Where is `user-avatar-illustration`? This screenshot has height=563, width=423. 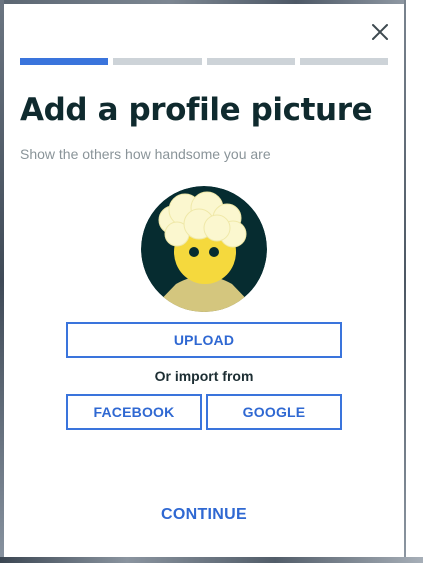
user-avatar-illustration is located at coordinates (204, 249).